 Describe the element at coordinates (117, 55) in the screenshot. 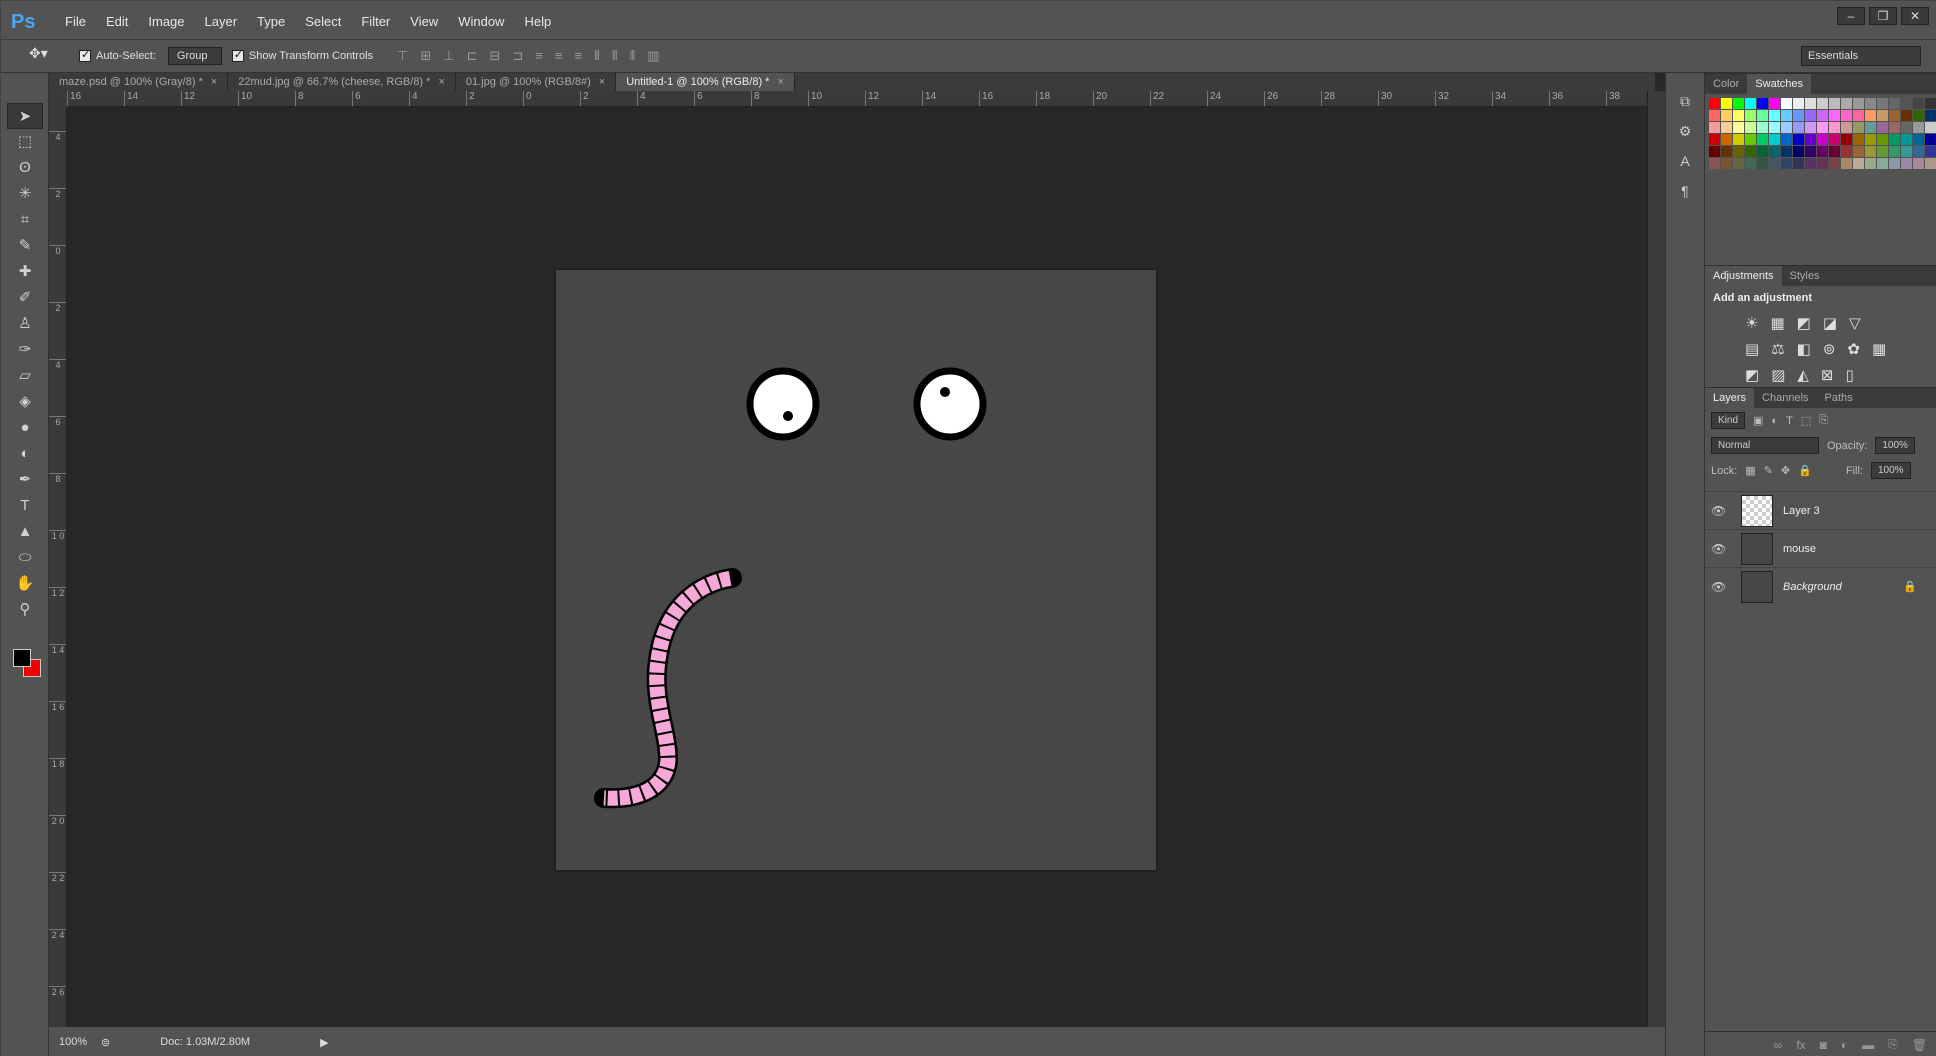

I see `auto-select-checkbox: Auto-Select:` at that location.